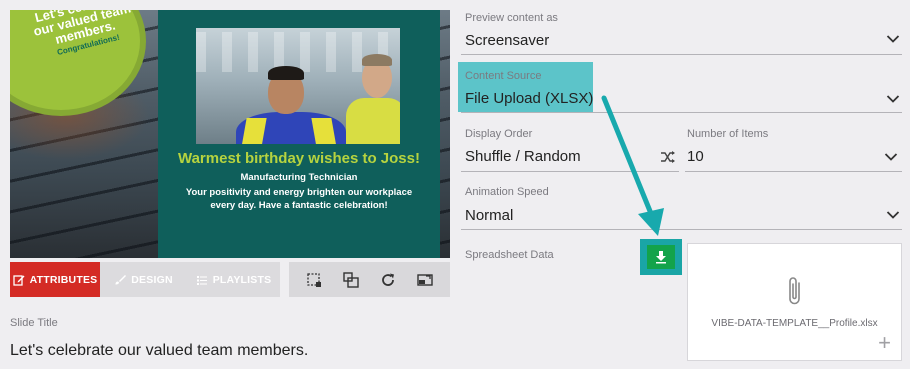  I want to click on content-source-select: File Upload (XLSX), so click(529, 98).